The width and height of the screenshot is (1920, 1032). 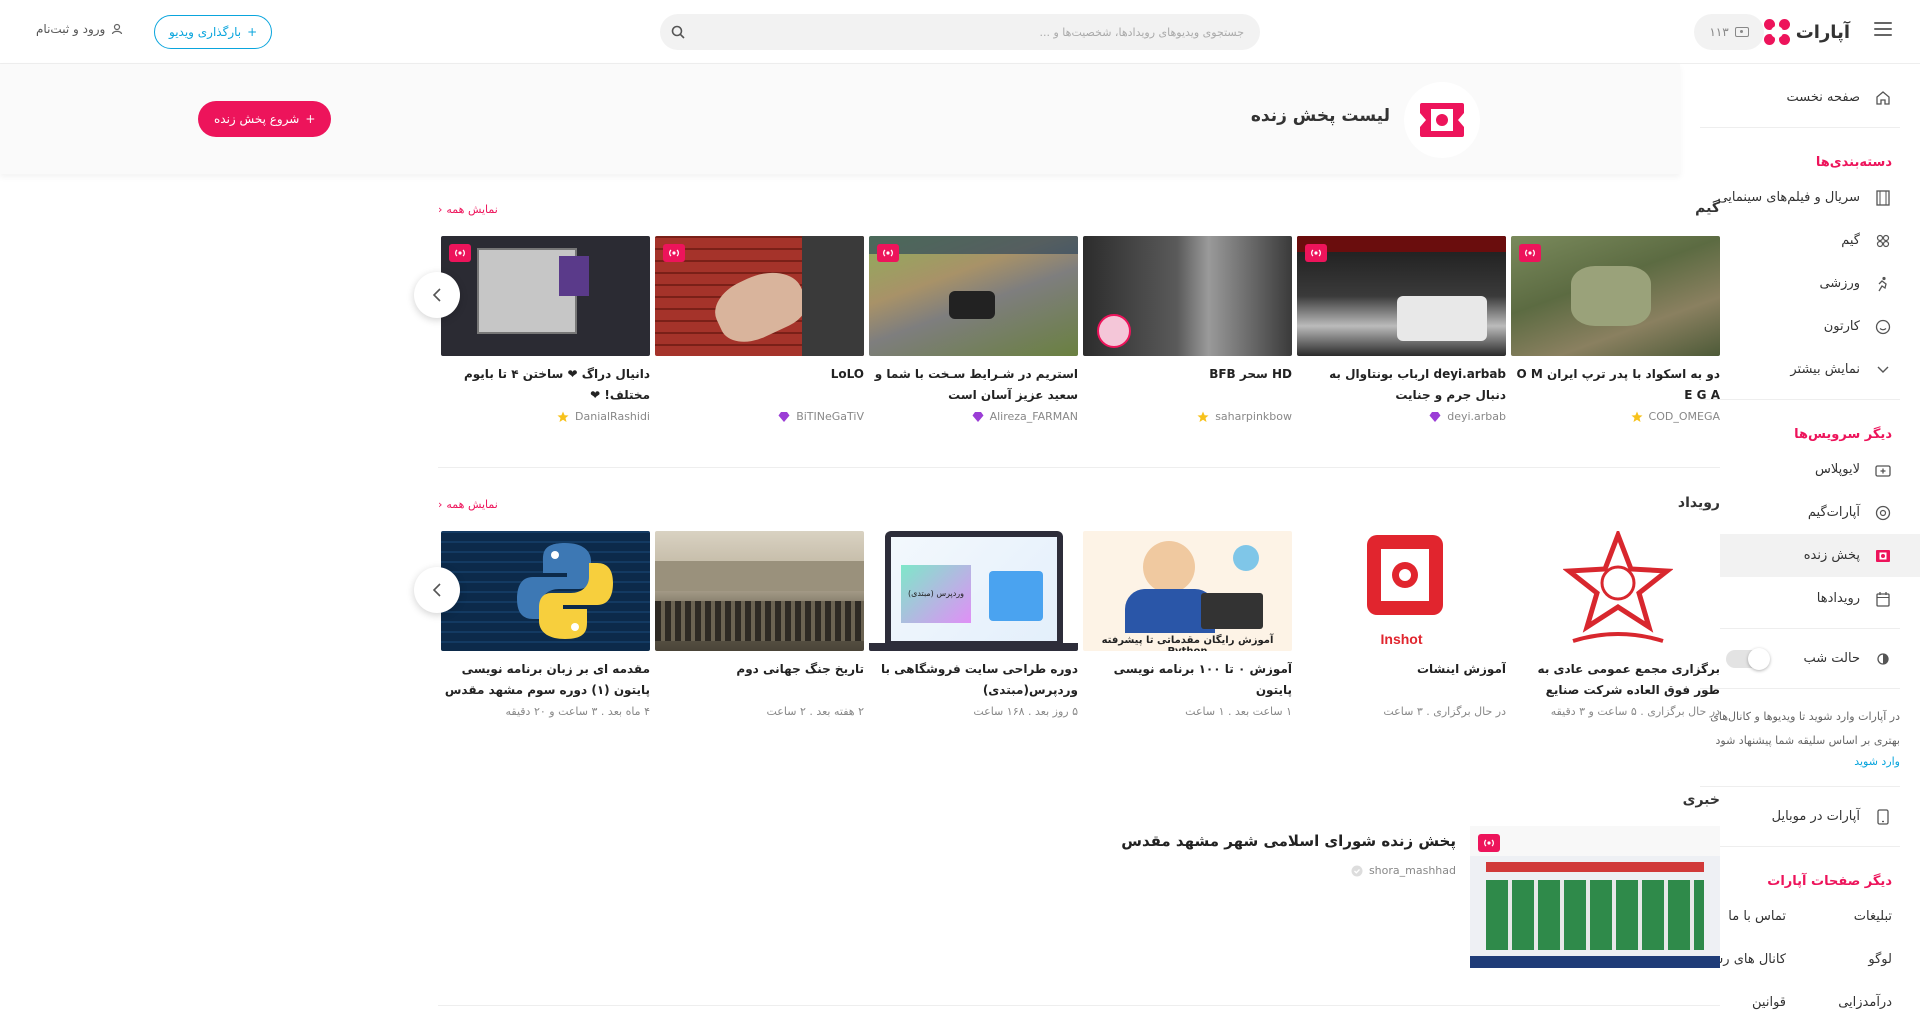 I want to click on sidebar-item-label: کارتون, so click(x=1841, y=326).